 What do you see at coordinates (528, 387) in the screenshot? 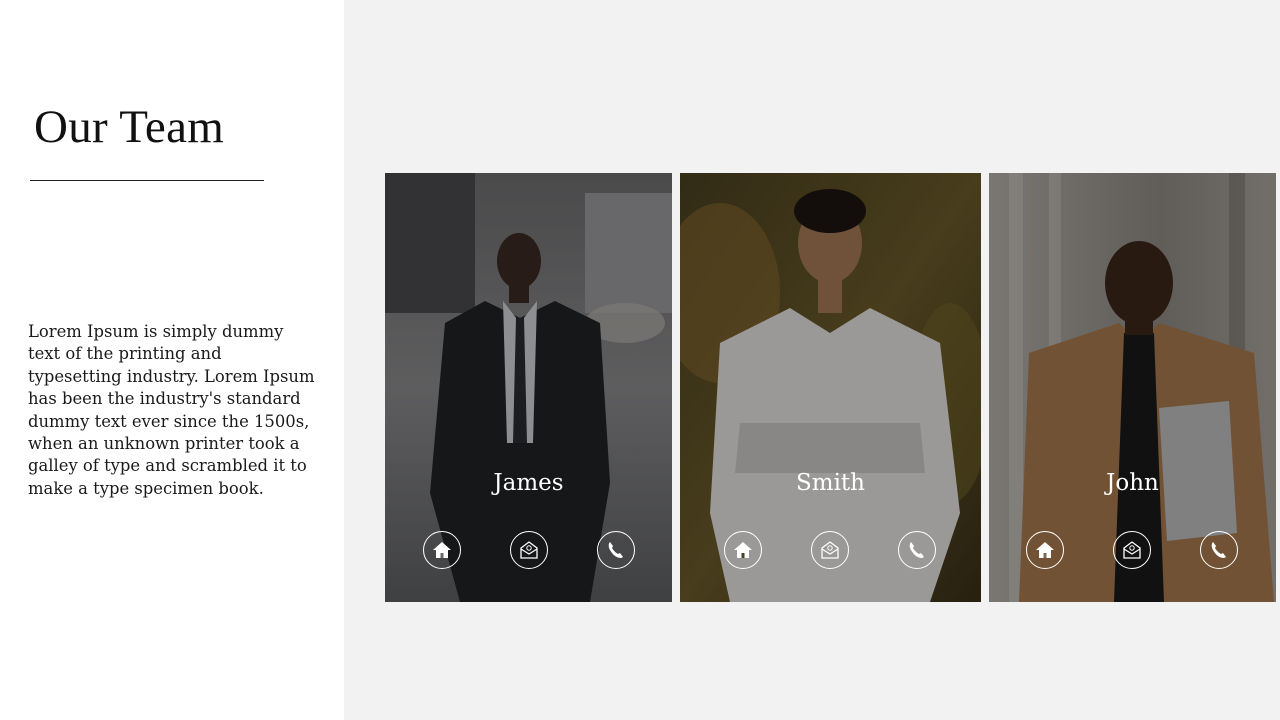
I see `card-content-james: James` at bounding box center [528, 387].